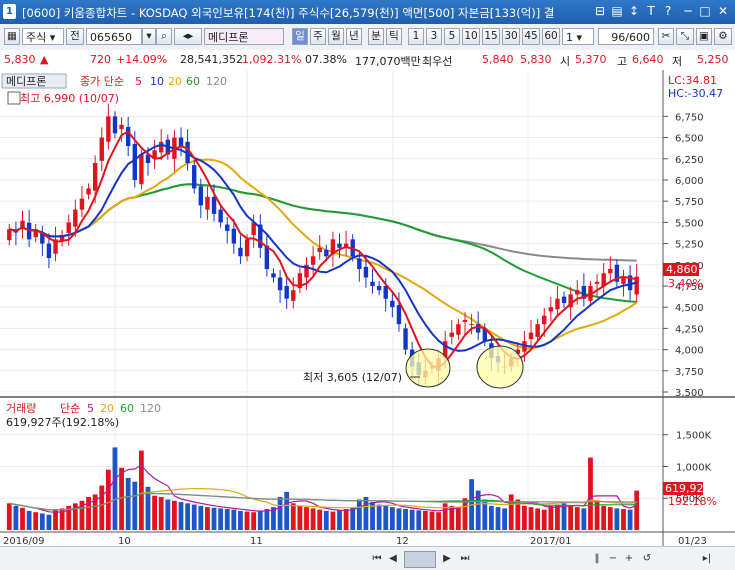 The image size is (735, 570). Describe the element at coordinates (723, 36) in the screenshot. I see `settings-icon: ⚙` at that location.